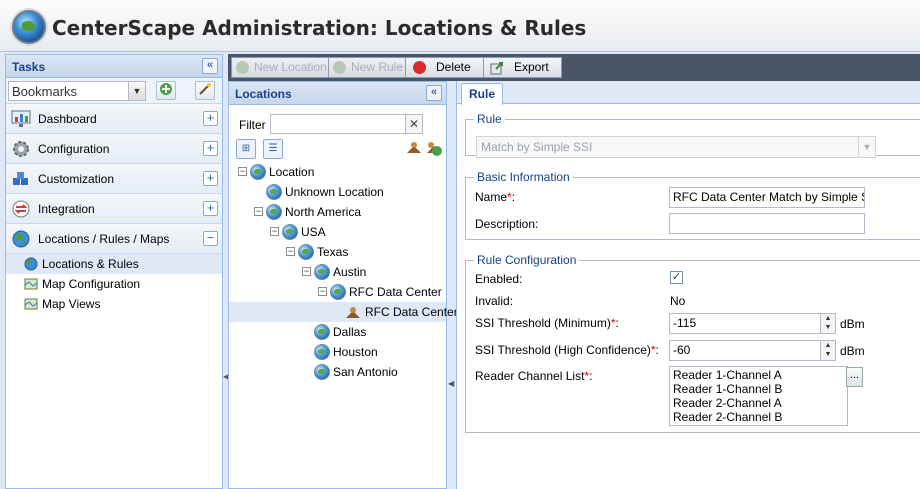  Describe the element at coordinates (747, 350) in the screenshot. I see `ssi-high-field: -60` at that location.